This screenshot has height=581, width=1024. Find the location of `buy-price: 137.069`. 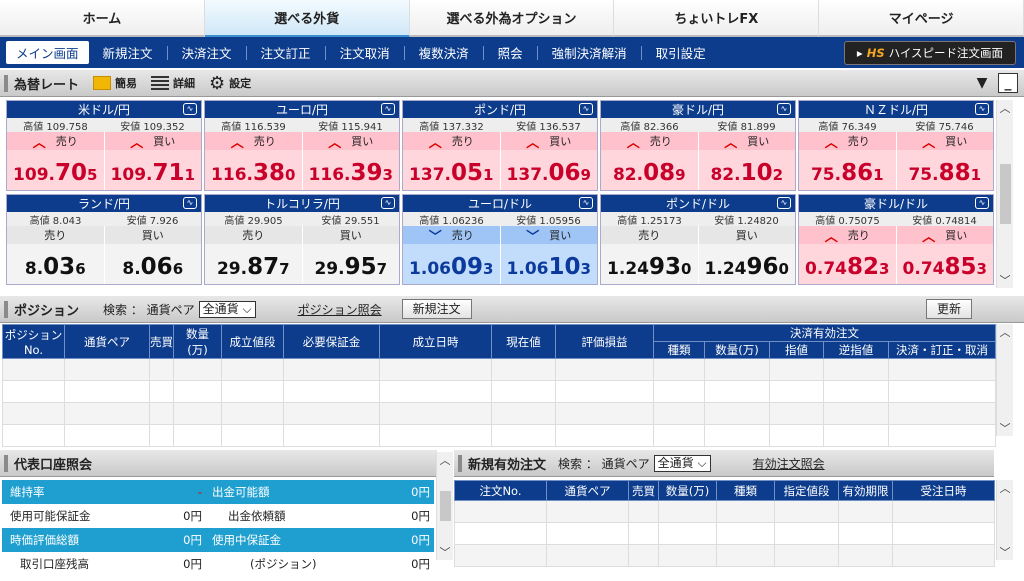

buy-price: 137.069 is located at coordinates (549, 173).